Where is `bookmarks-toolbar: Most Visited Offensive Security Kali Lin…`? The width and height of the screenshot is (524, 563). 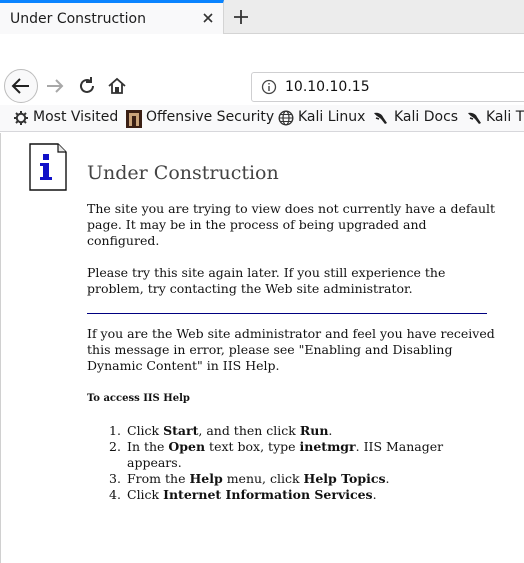 bookmarks-toolbar: Most Visited Offensive Security Kali Lin… is located at coordinates (262, 118).